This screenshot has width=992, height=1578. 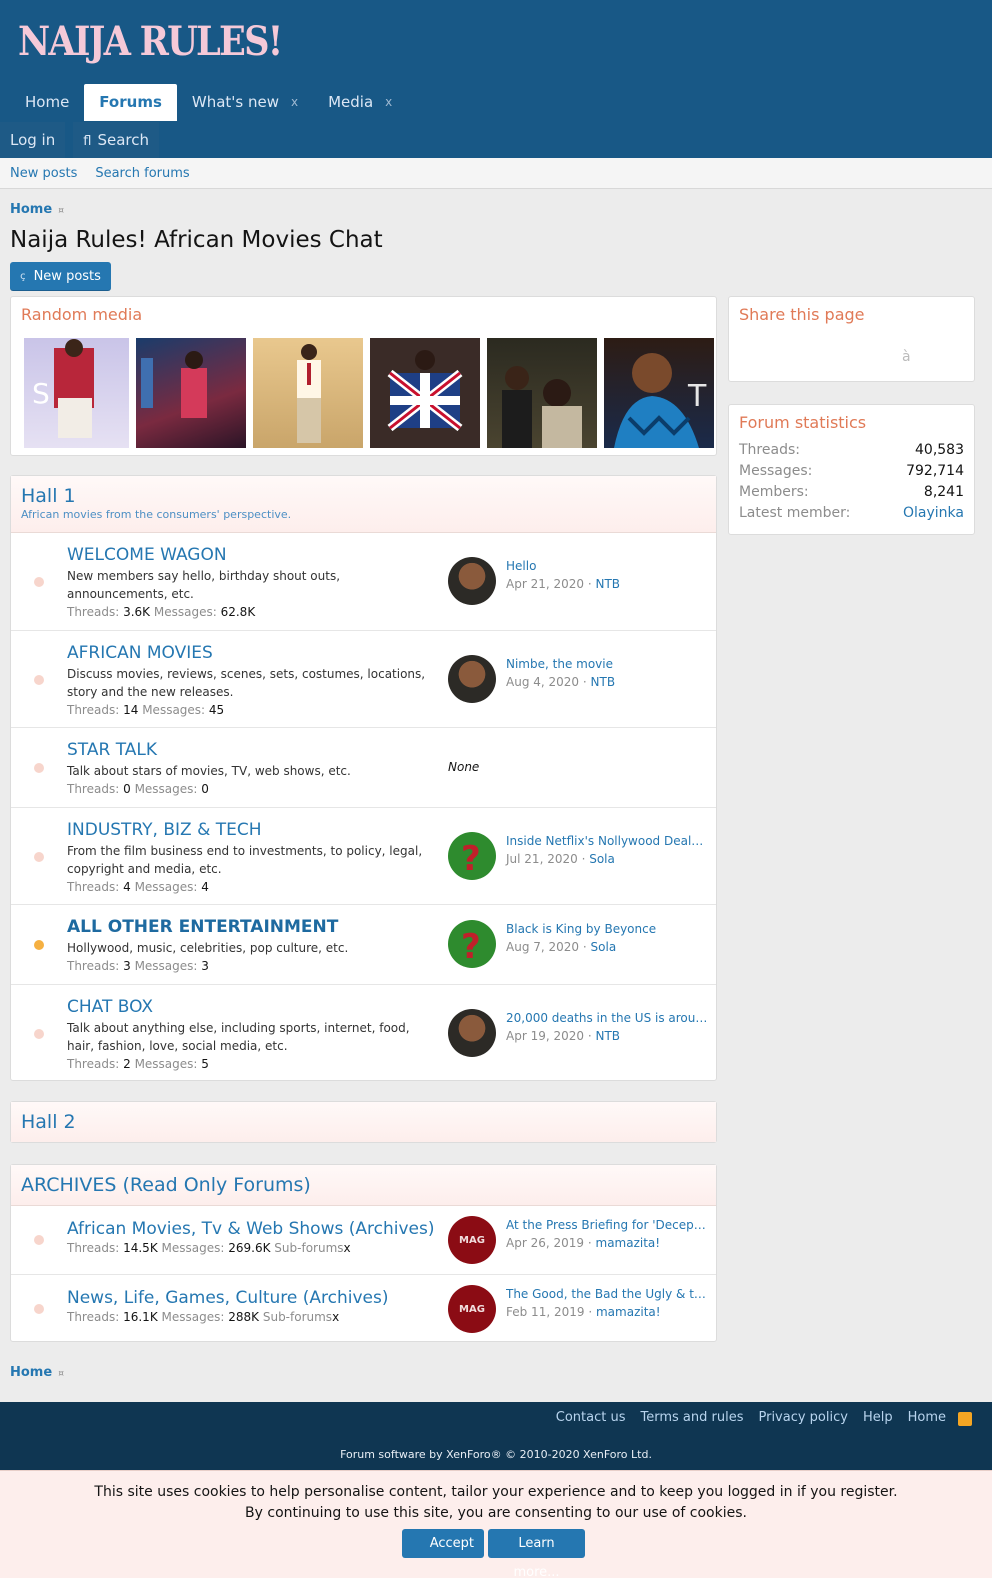 I want to click on login-button: Log in, so click(x=33, y=140).